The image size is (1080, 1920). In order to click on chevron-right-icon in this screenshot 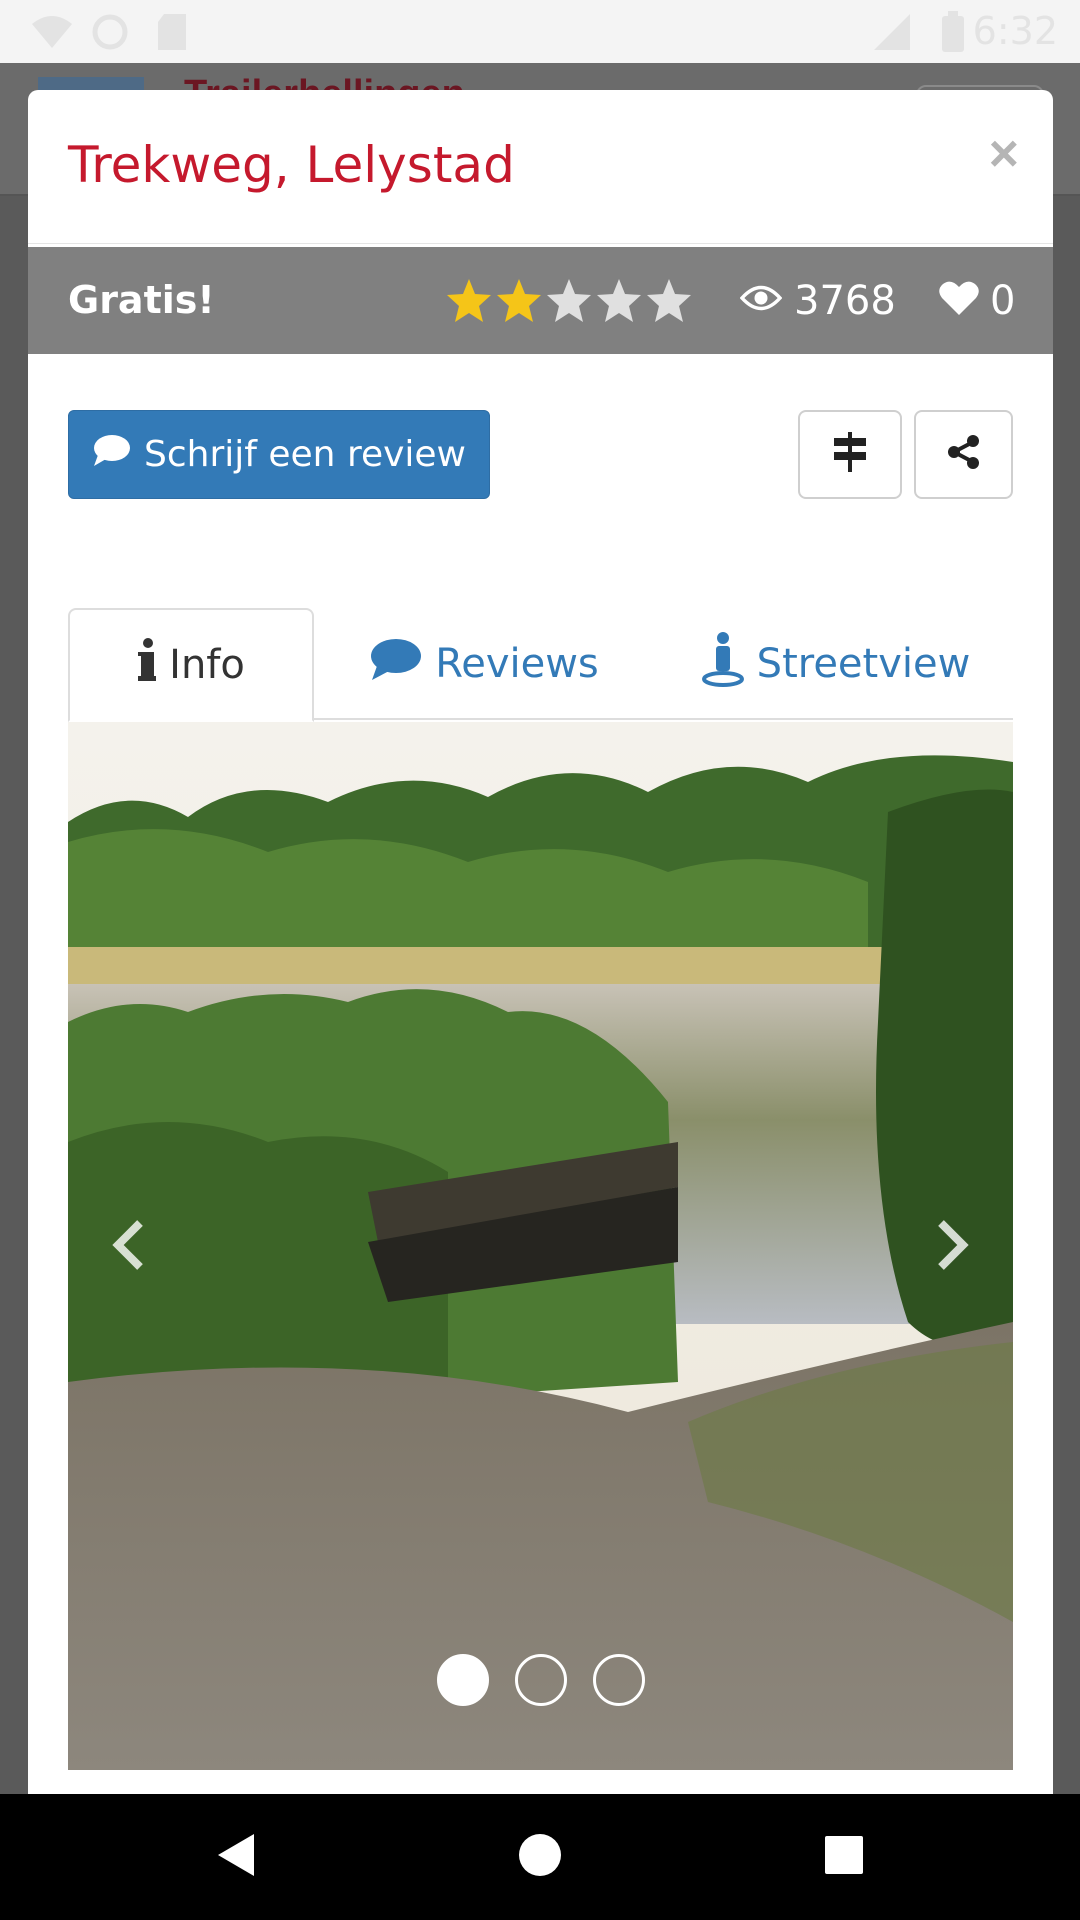, I will do `click(953, 1247)`.